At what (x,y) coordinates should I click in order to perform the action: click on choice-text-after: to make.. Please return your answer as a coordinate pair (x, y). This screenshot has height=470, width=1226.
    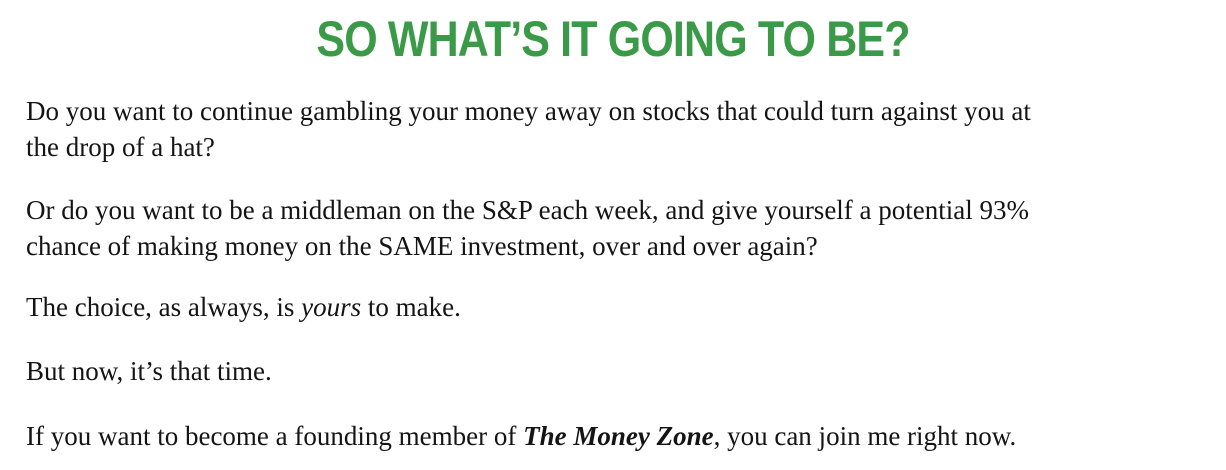
    Looking at the image, I should click on (411, 307).